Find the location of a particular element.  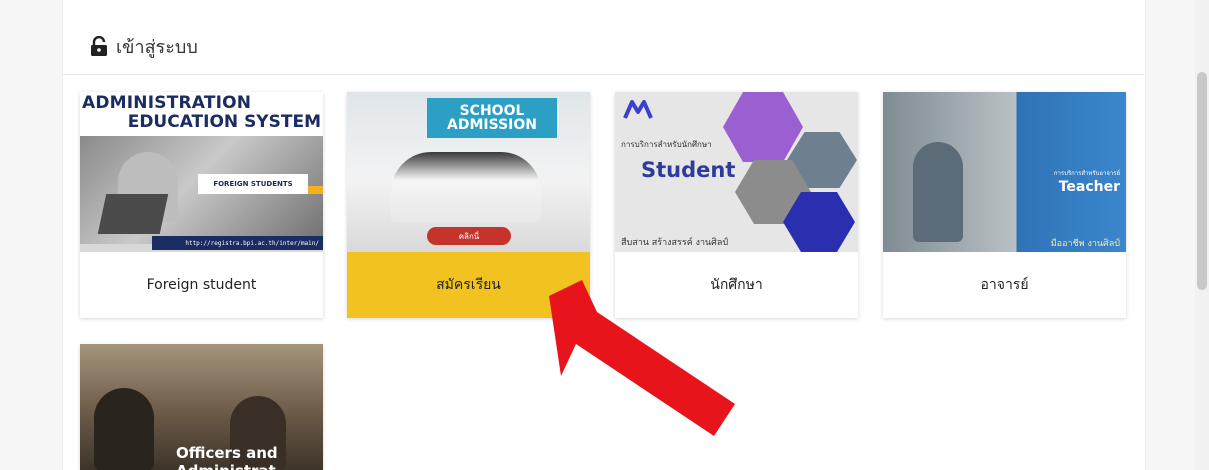

page-title: เข้าสู่ระบบ is located at coordinates (157, 47).